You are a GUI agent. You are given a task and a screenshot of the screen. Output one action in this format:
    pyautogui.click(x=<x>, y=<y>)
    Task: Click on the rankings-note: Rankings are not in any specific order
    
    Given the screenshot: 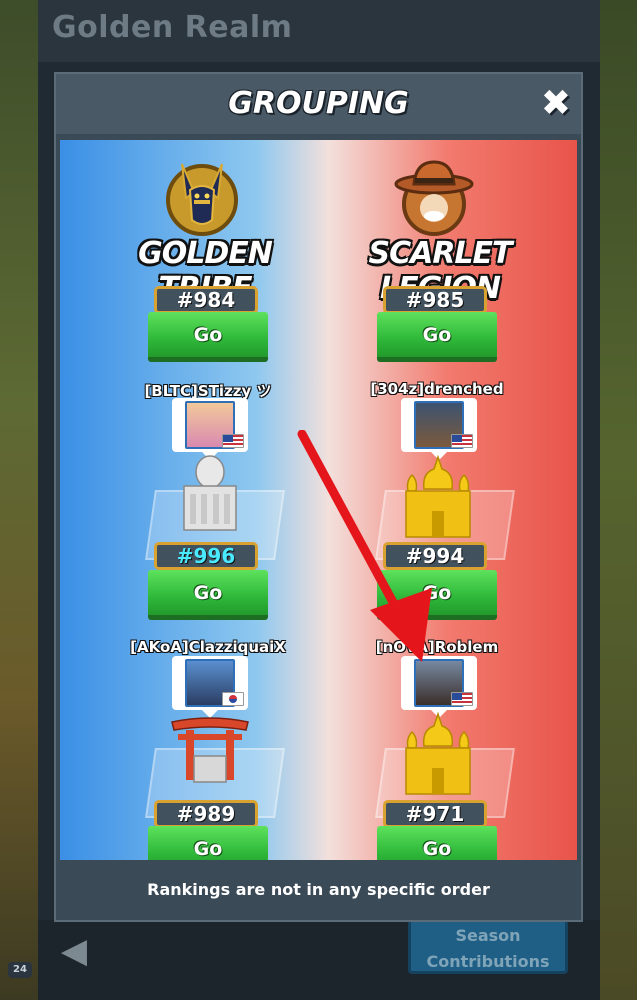 What is the action you would take?
    pyautogui.click(x=318, y=889)
    